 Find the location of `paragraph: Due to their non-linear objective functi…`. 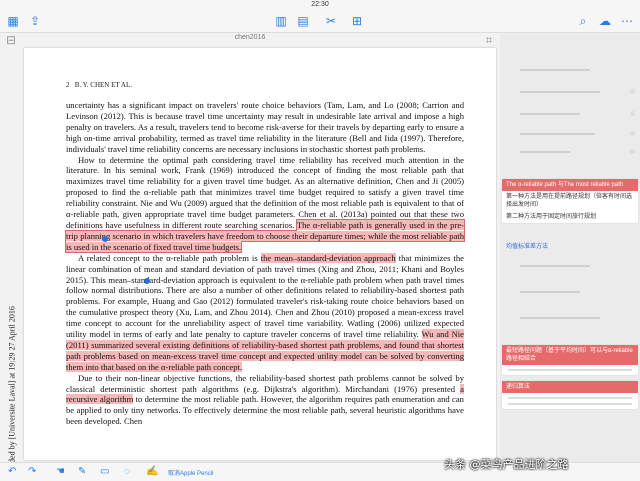

paragraph: Due to their non-linear objective functi… is located at coordinates (265, 399).